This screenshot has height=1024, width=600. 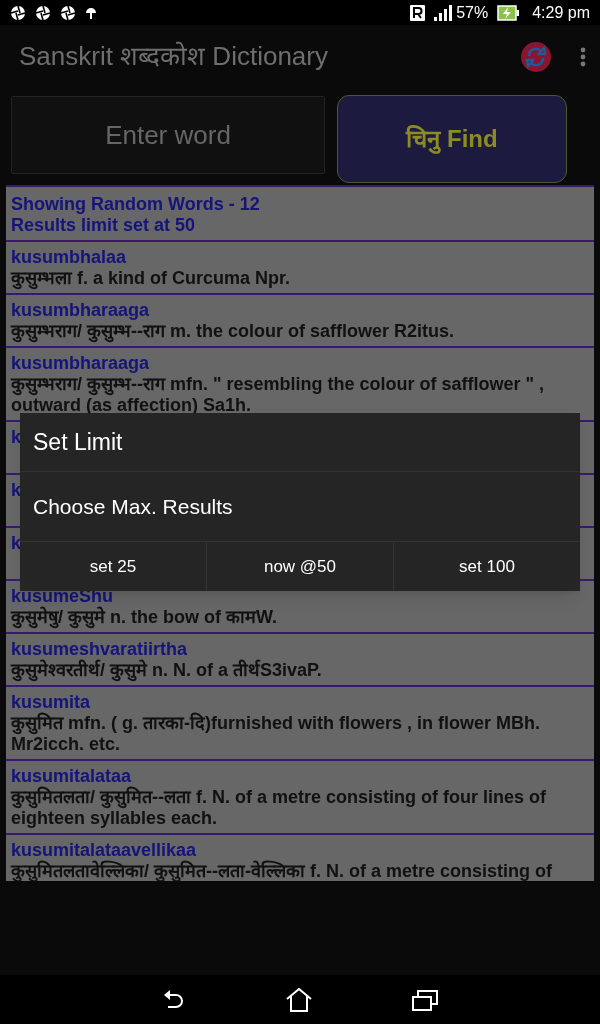 I want to click on find-button: चिनु Find, so click(x=452, y=139).